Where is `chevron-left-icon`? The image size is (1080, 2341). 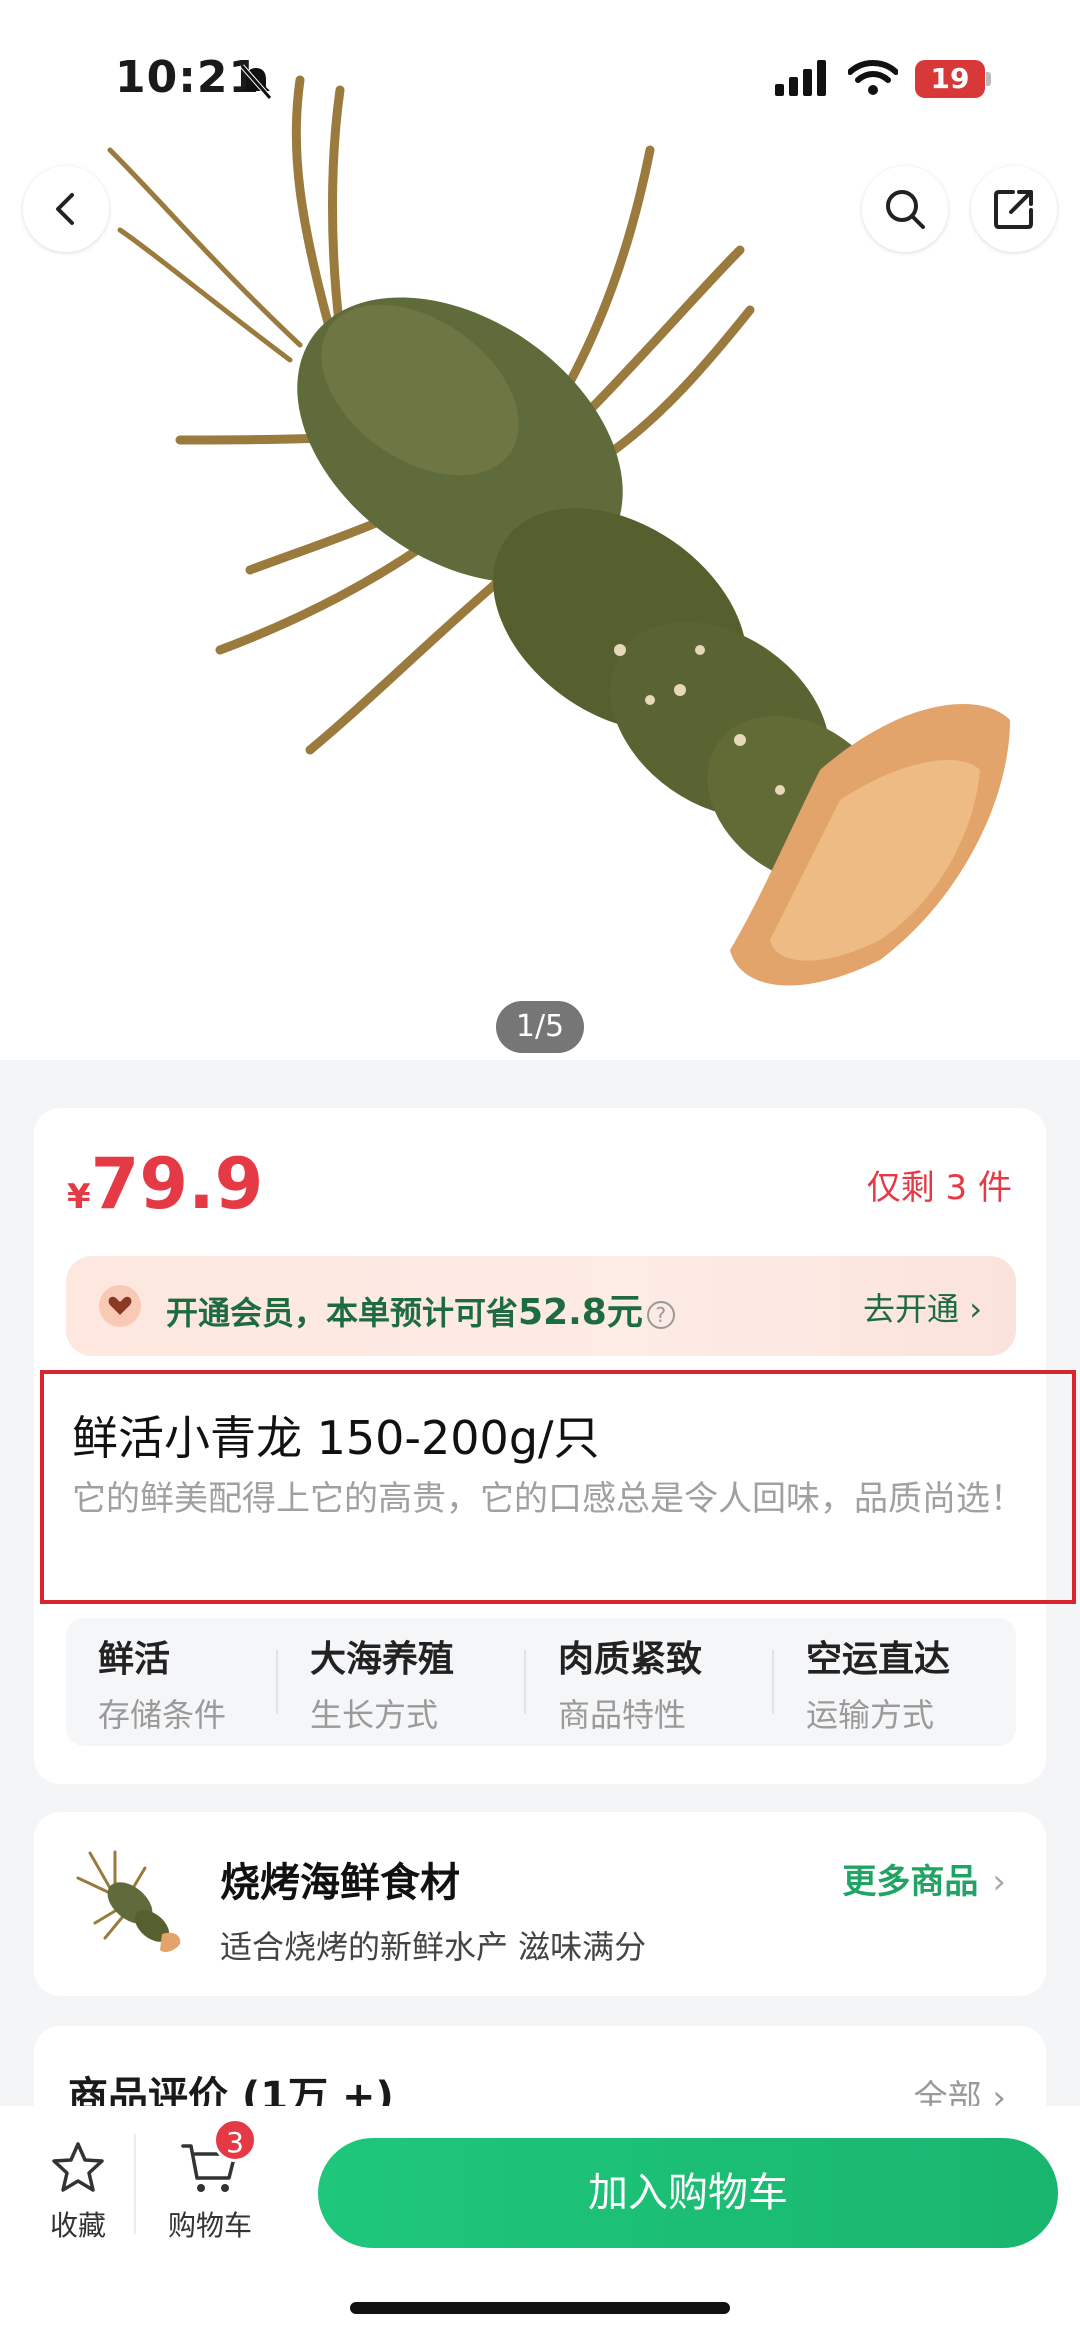 chevron-left-icon is located at coordinates (65, 209).